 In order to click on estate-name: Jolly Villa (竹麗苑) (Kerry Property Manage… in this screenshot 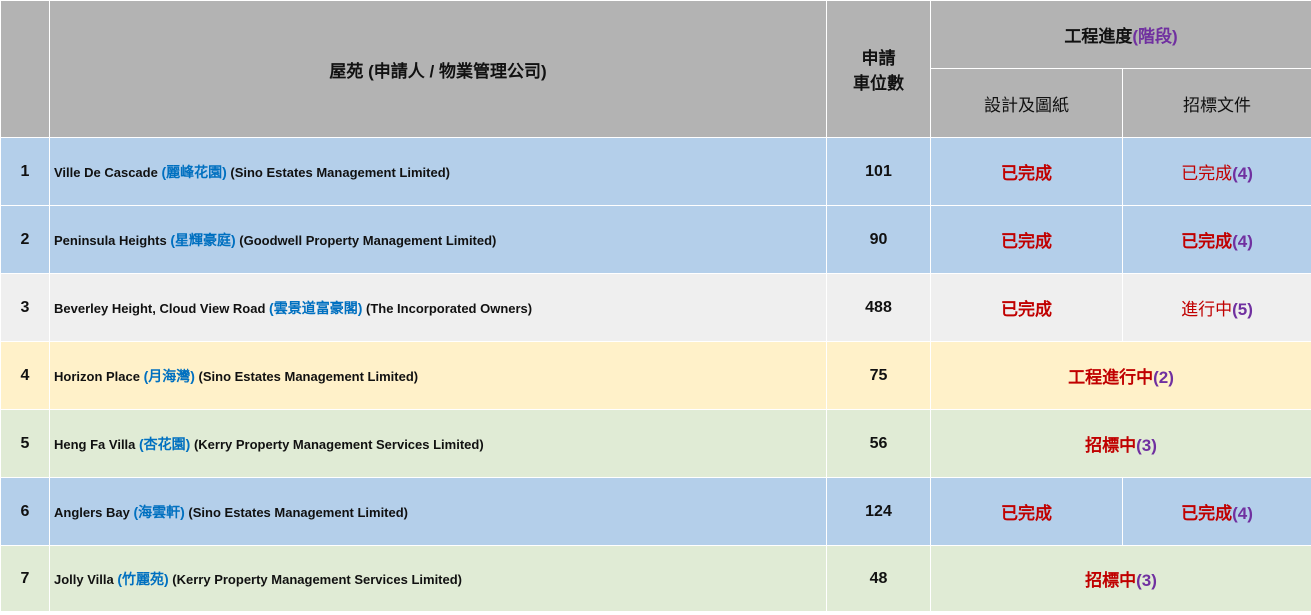, I will do `click(438, 578)`.